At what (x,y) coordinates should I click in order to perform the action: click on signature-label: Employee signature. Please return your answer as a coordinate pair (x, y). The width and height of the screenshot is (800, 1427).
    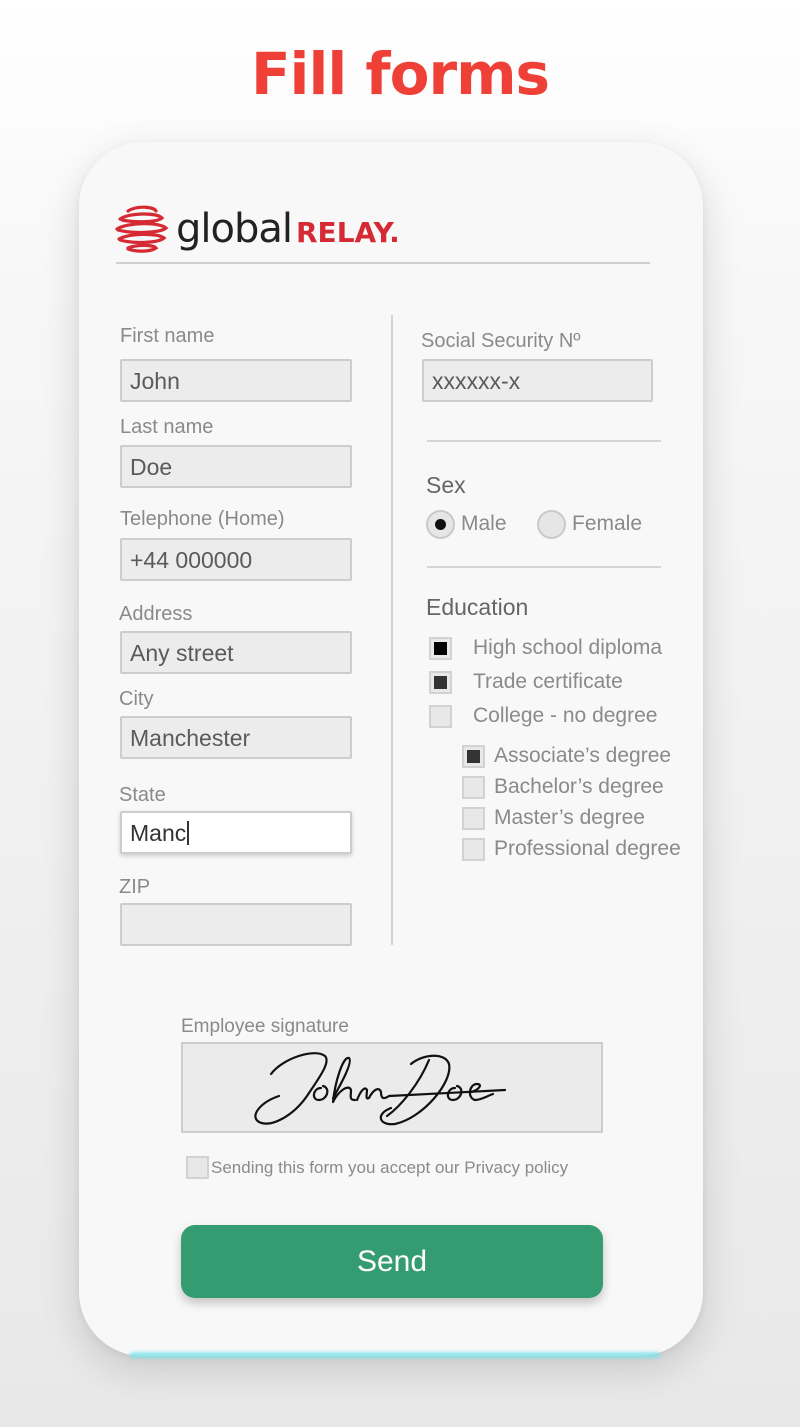
    Looking at the image, I should click on (265, 1026).